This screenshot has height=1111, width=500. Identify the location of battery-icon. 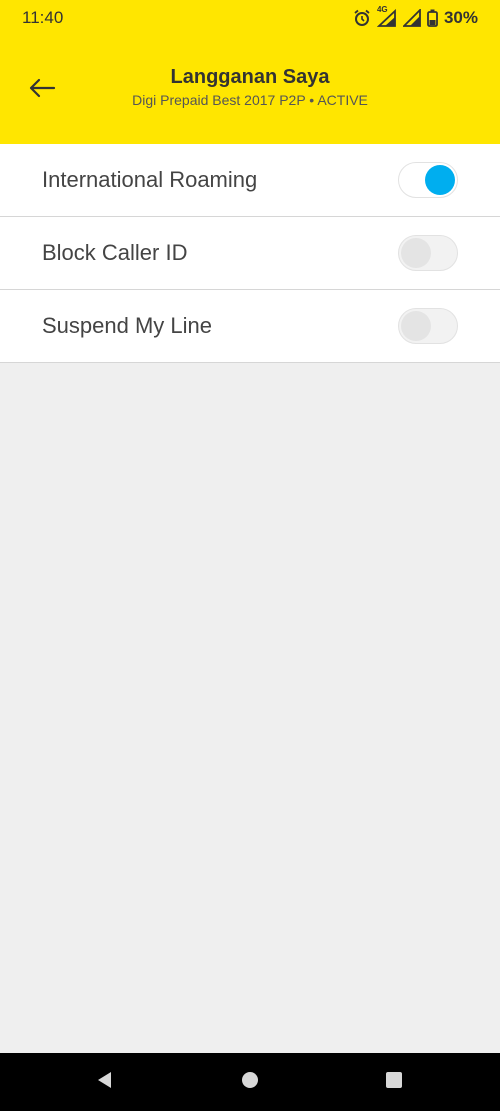
(432, 18).